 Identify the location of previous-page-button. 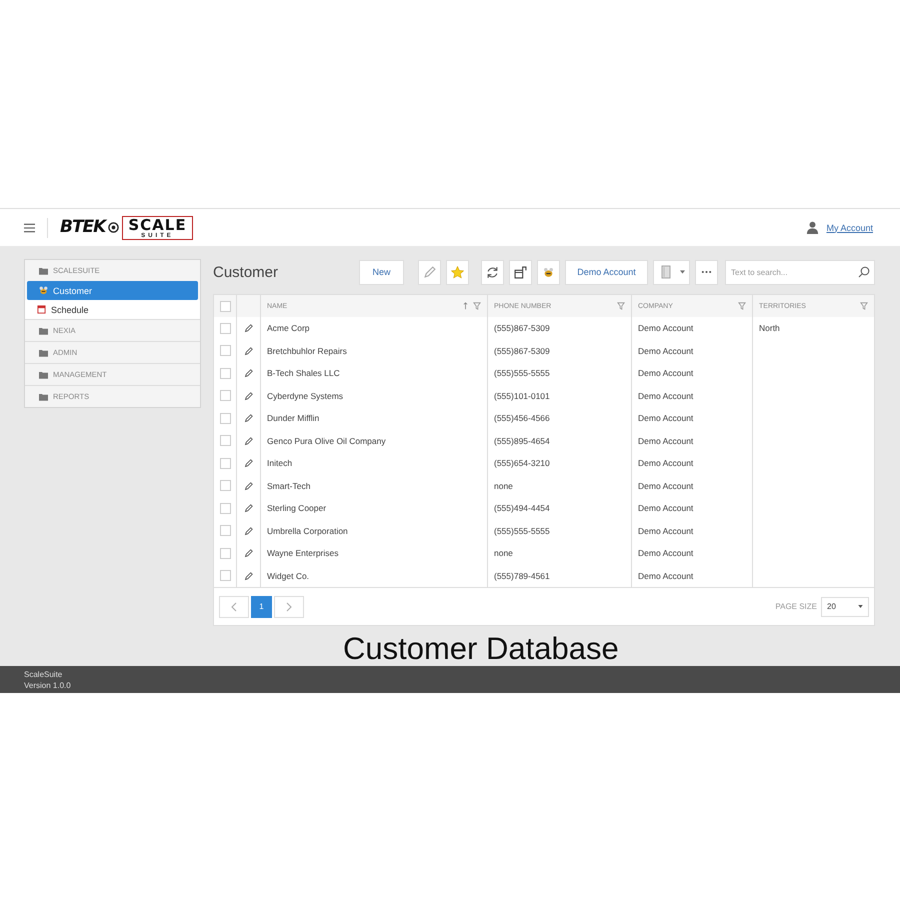
(234, 607).